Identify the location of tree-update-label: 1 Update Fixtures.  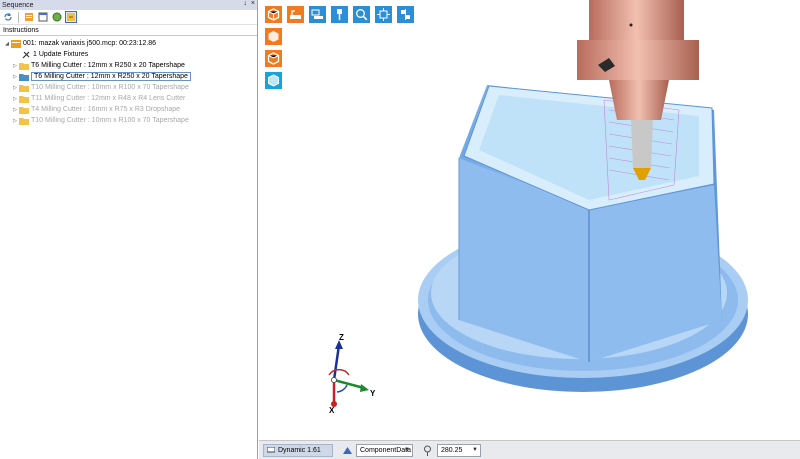
(61, 54).